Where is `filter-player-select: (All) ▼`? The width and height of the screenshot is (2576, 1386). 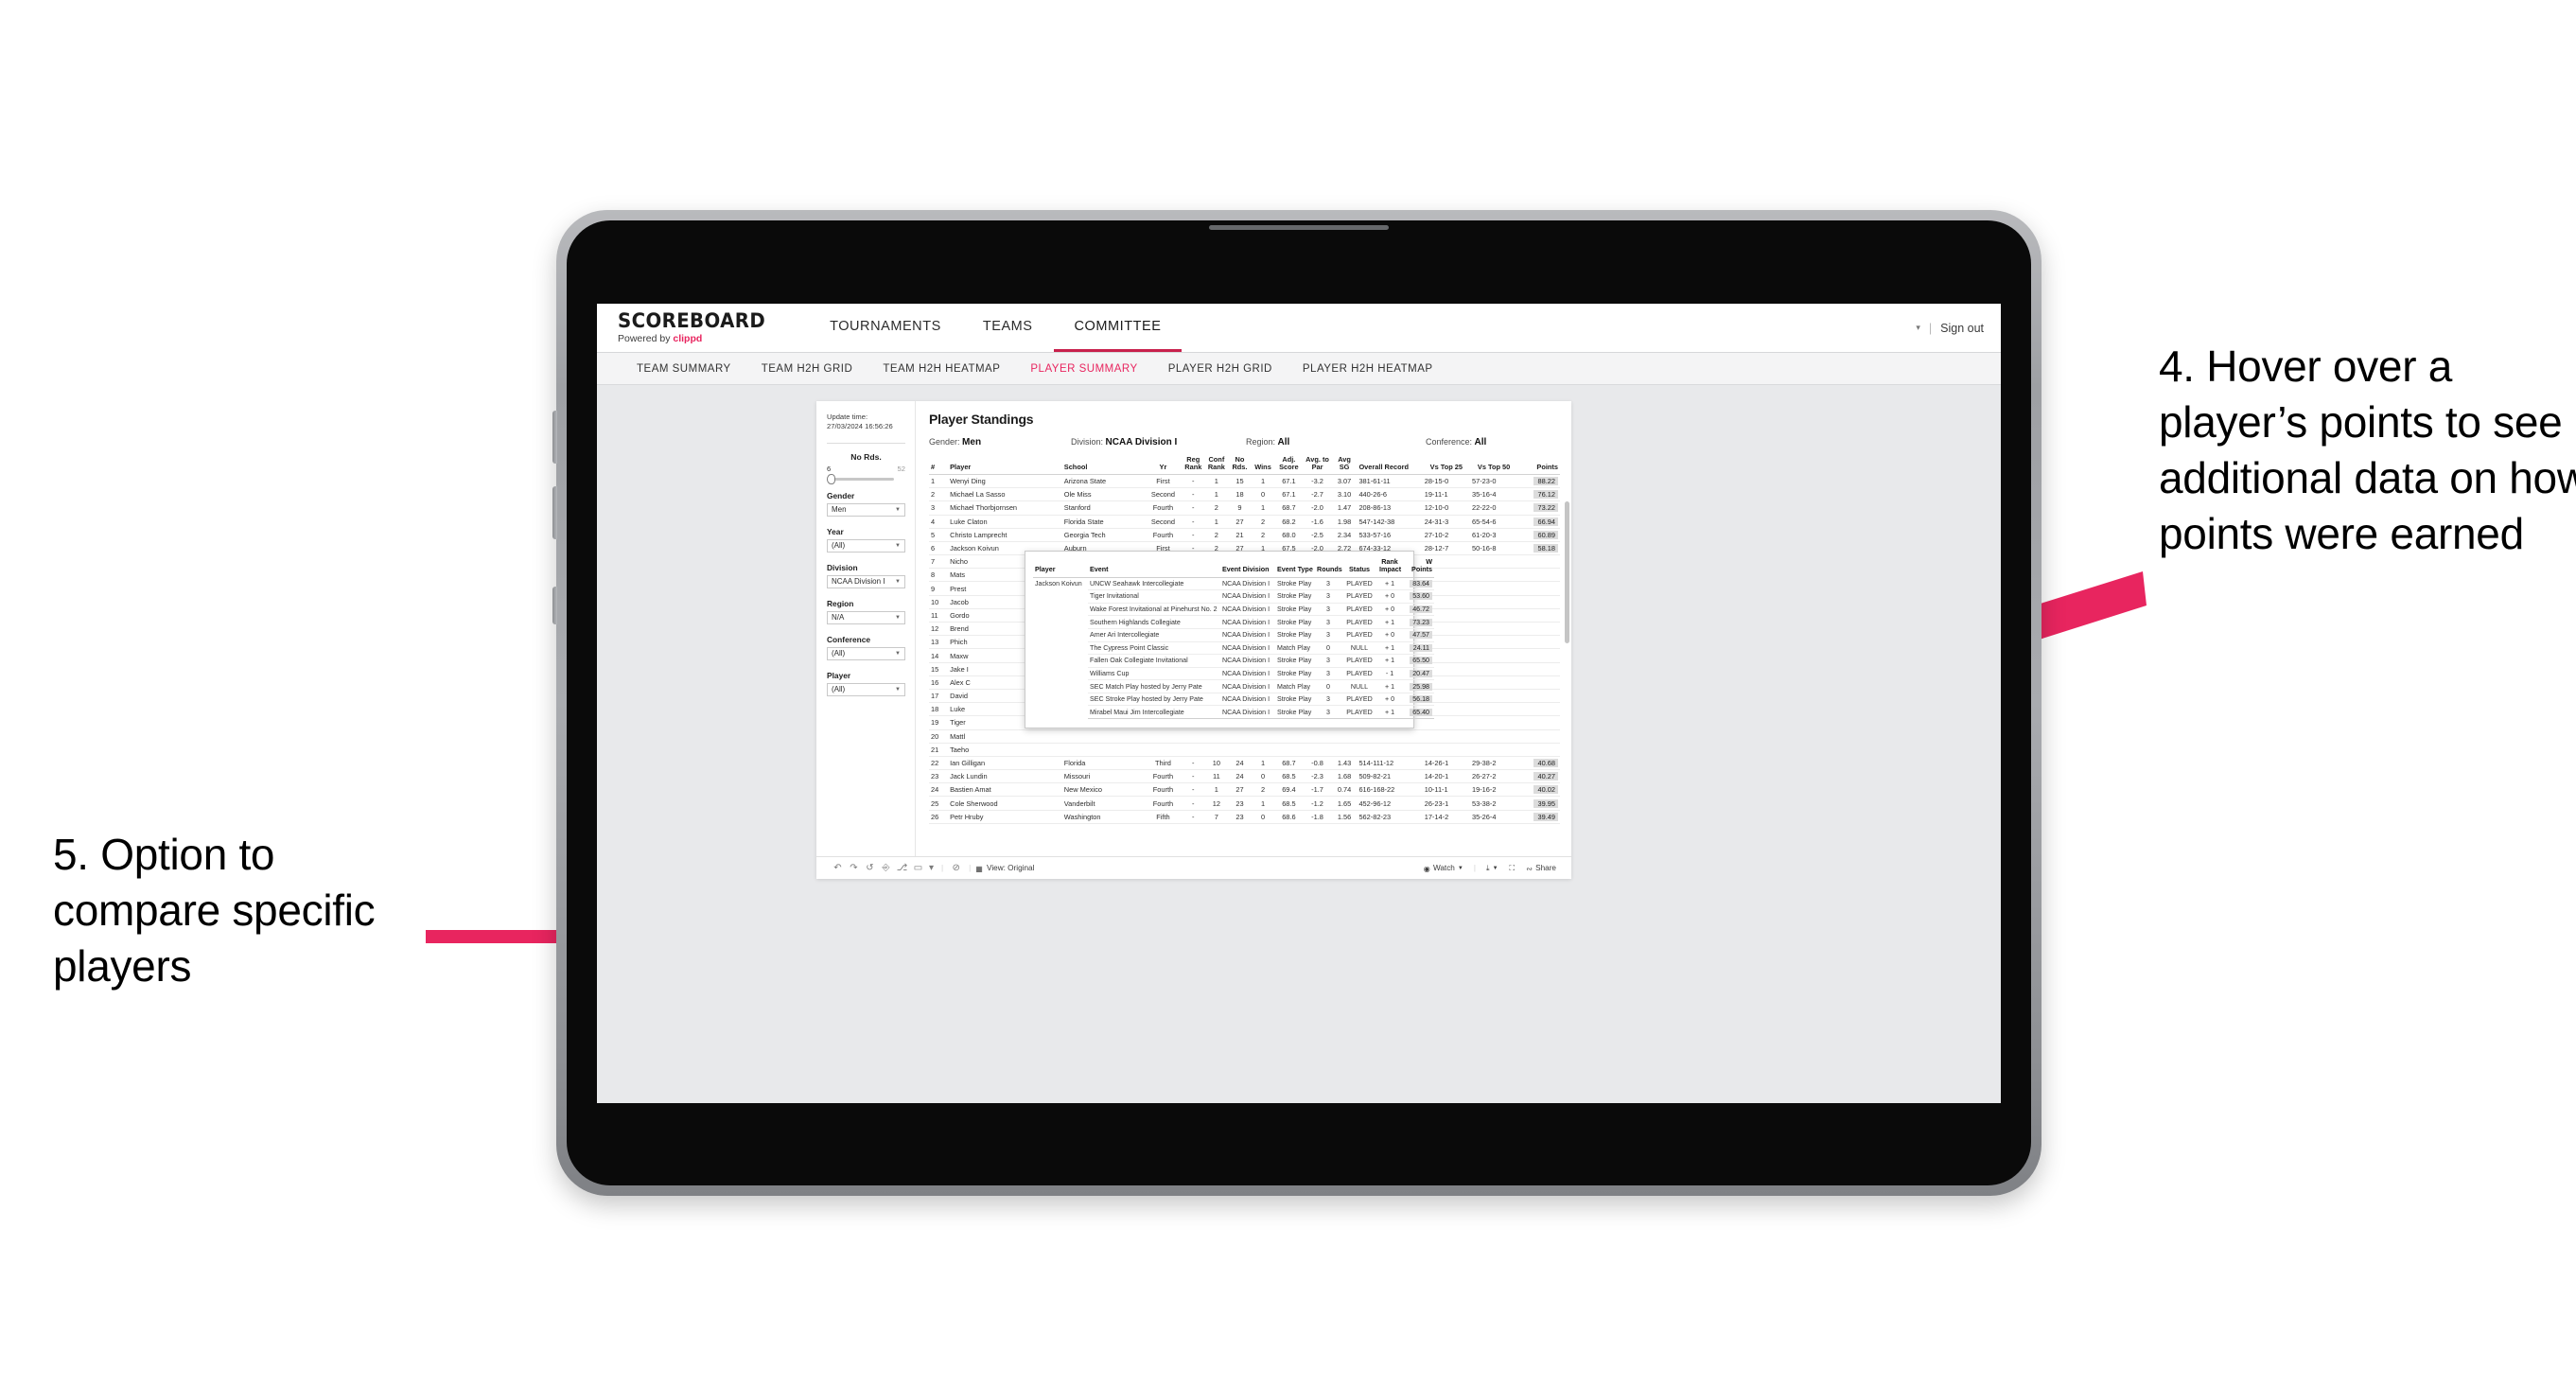 filter-player-select: (All) ▼ is located at coordinates (866, 689).